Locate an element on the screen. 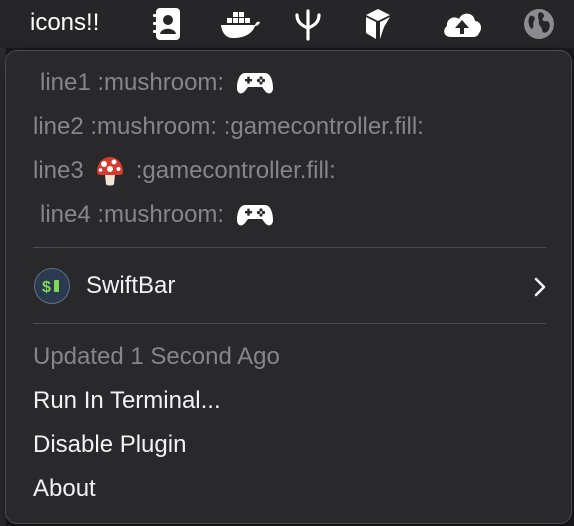 Image resolution: width=574 pixels, height=526 pixels. menu-item-line2: line2 :mushroom: :gamecontroller.fill: is located at coordinates (288, 127).